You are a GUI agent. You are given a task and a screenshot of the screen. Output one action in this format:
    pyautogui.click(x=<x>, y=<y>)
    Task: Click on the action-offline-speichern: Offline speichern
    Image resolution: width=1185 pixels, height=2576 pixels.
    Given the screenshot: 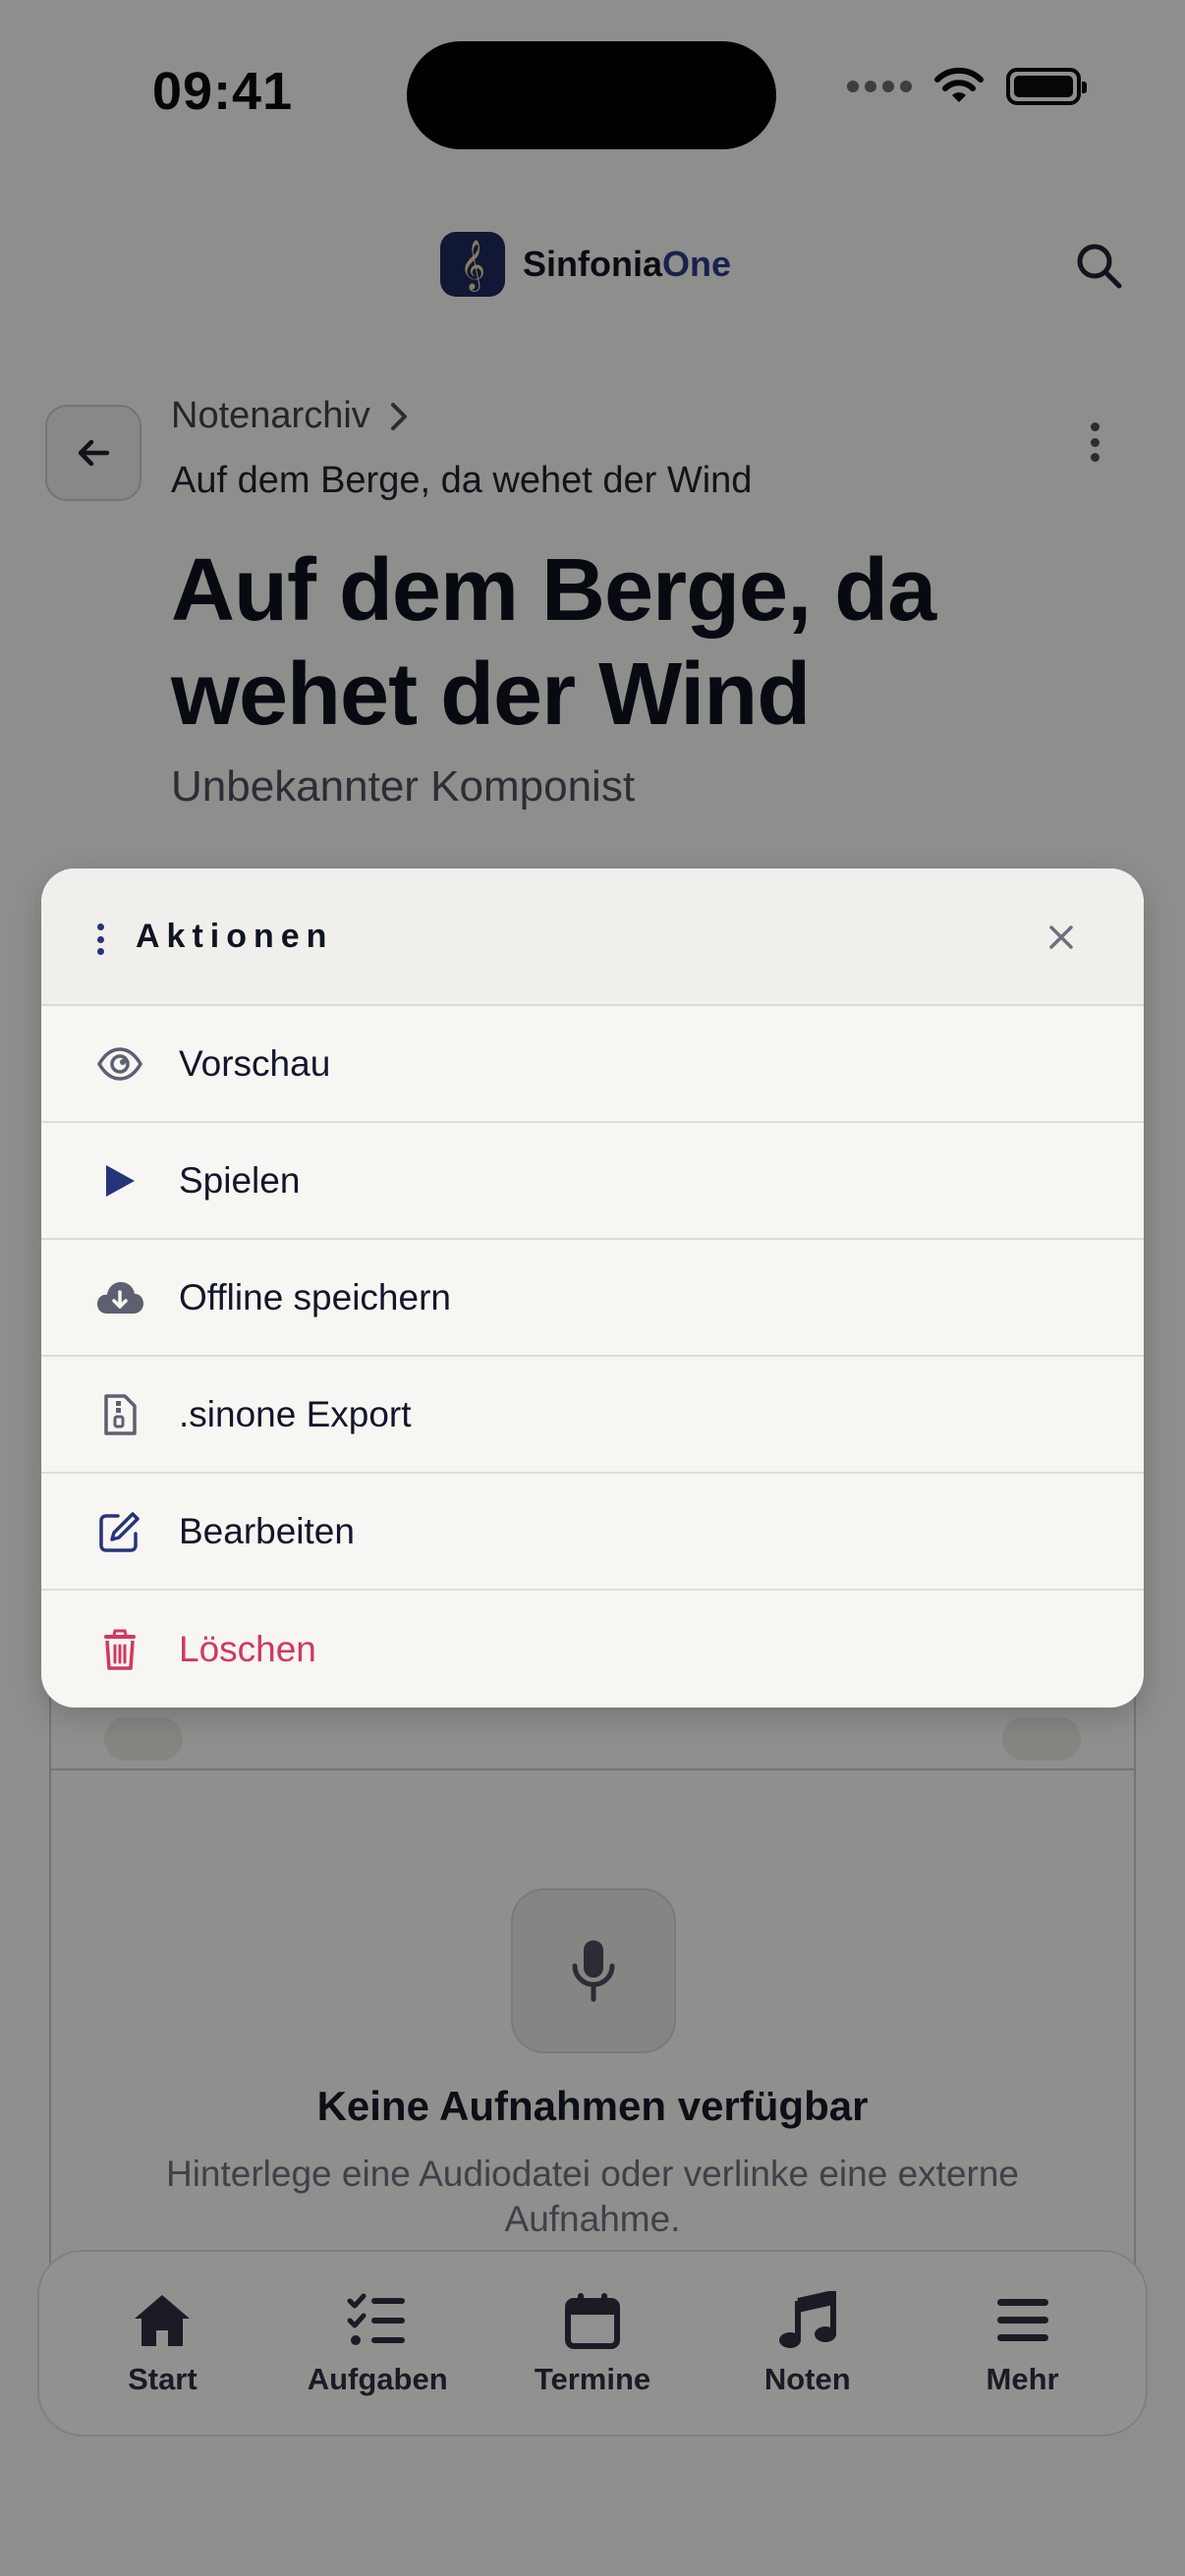 What is the action you would take?
    pyautogui.click(x=592, y=1298)
    